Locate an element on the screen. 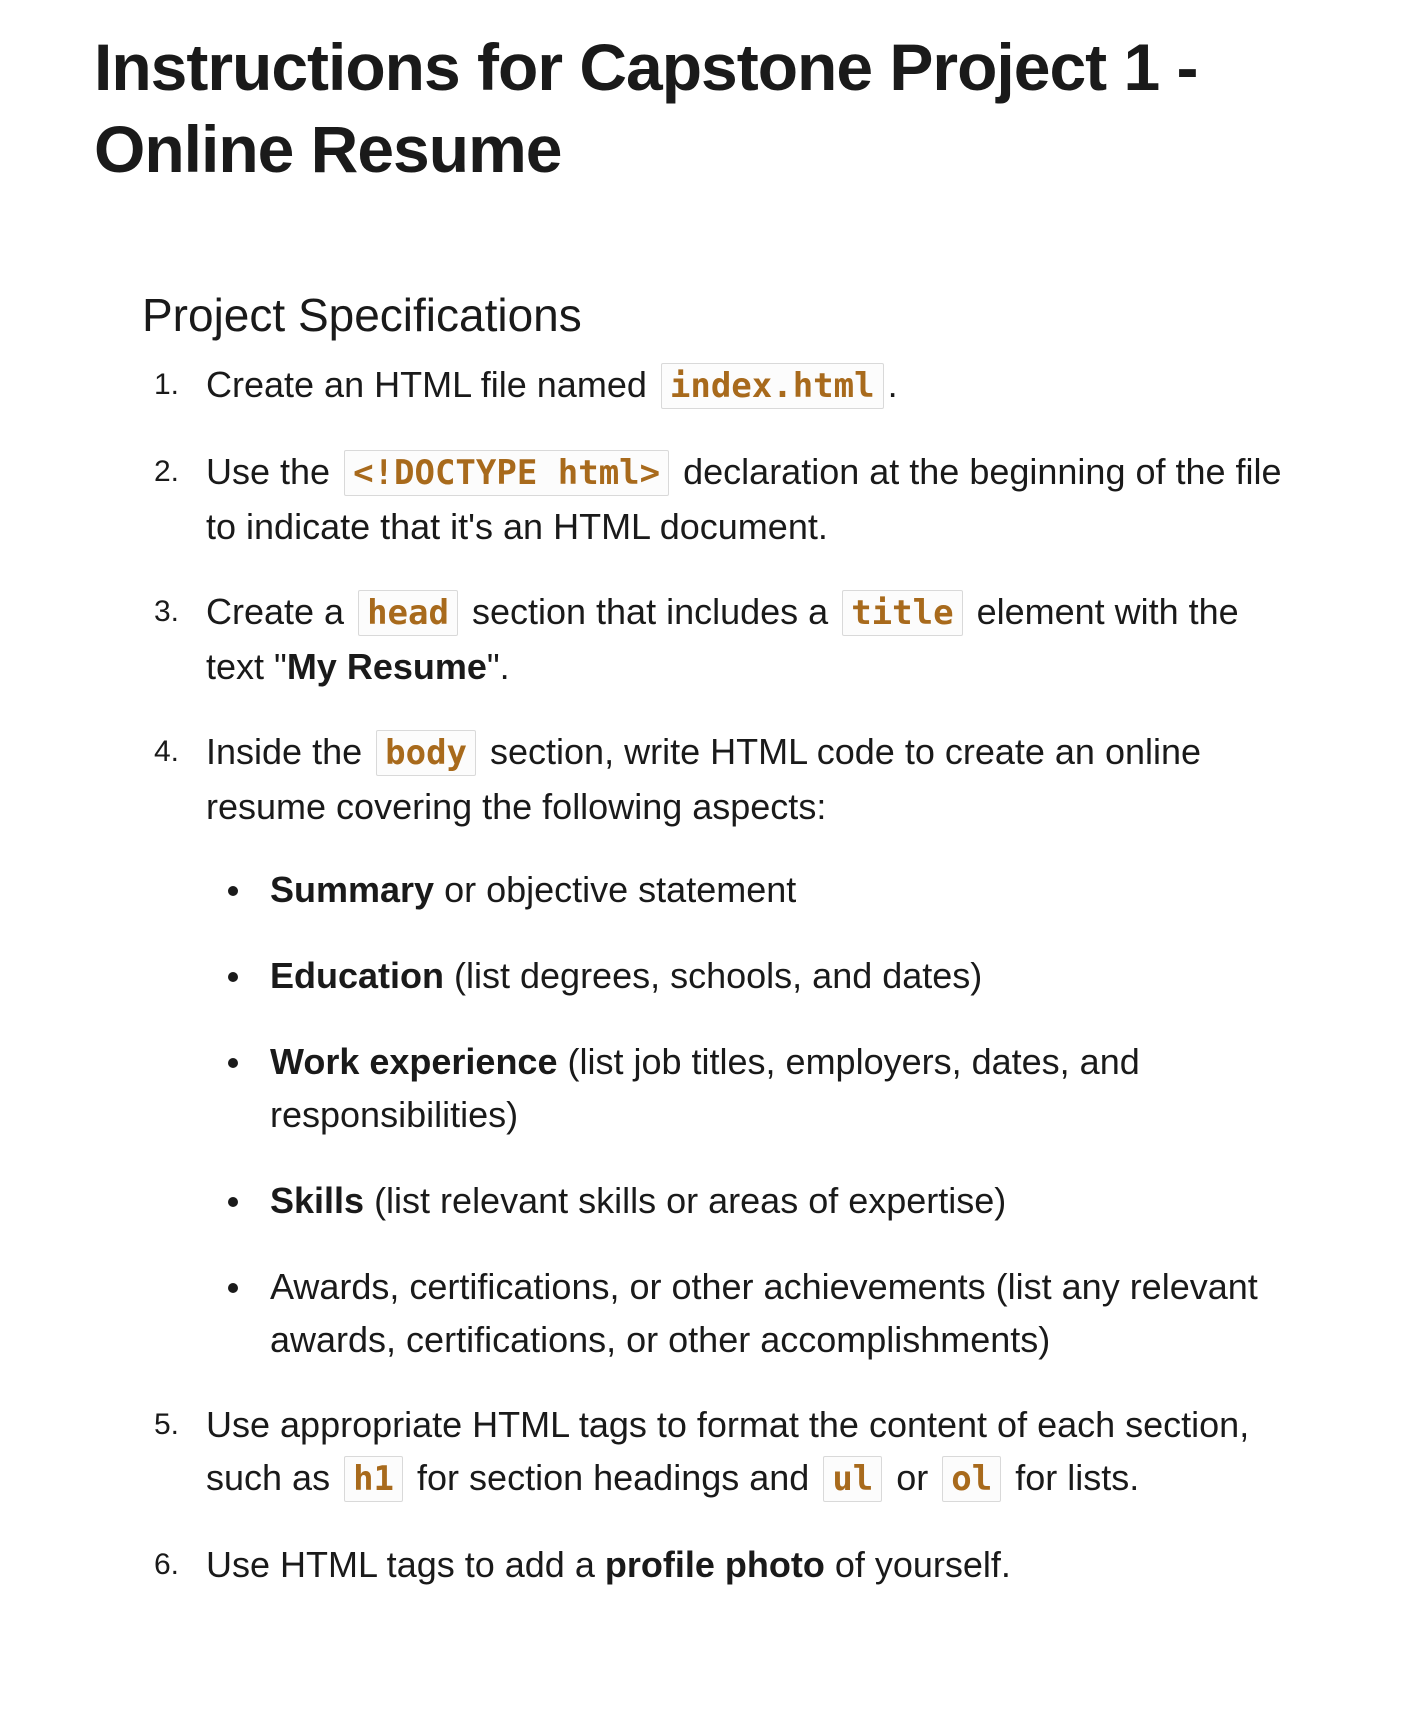 The width and height of the screenshot is (1412, 1720). step-number: 2. is located at coordinates (167, 471).